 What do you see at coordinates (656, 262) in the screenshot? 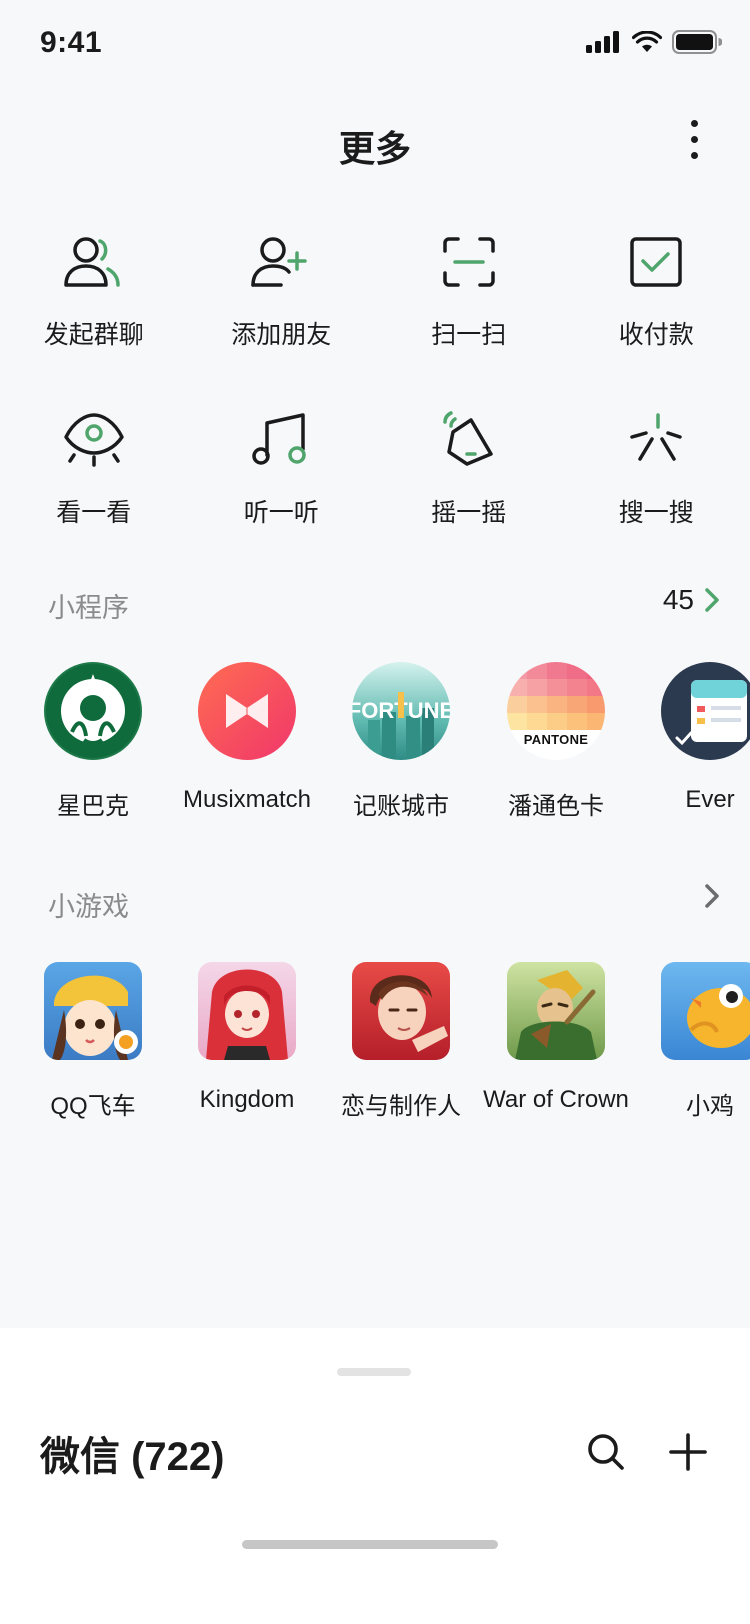
I see `payment-icon` at bounding box center [656, 262].